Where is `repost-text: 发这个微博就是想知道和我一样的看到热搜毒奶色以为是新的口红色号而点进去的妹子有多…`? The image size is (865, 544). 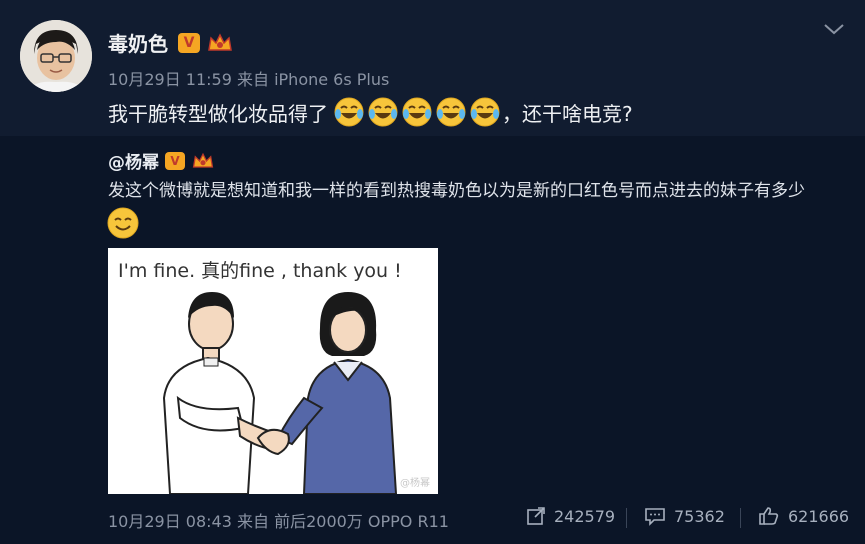 repost-text: 发这个微博就是想知道和我一样的看到热搜毒奶色以为是新的口红色号而点进去的妹子有多… is located at coordinates (456, 191).